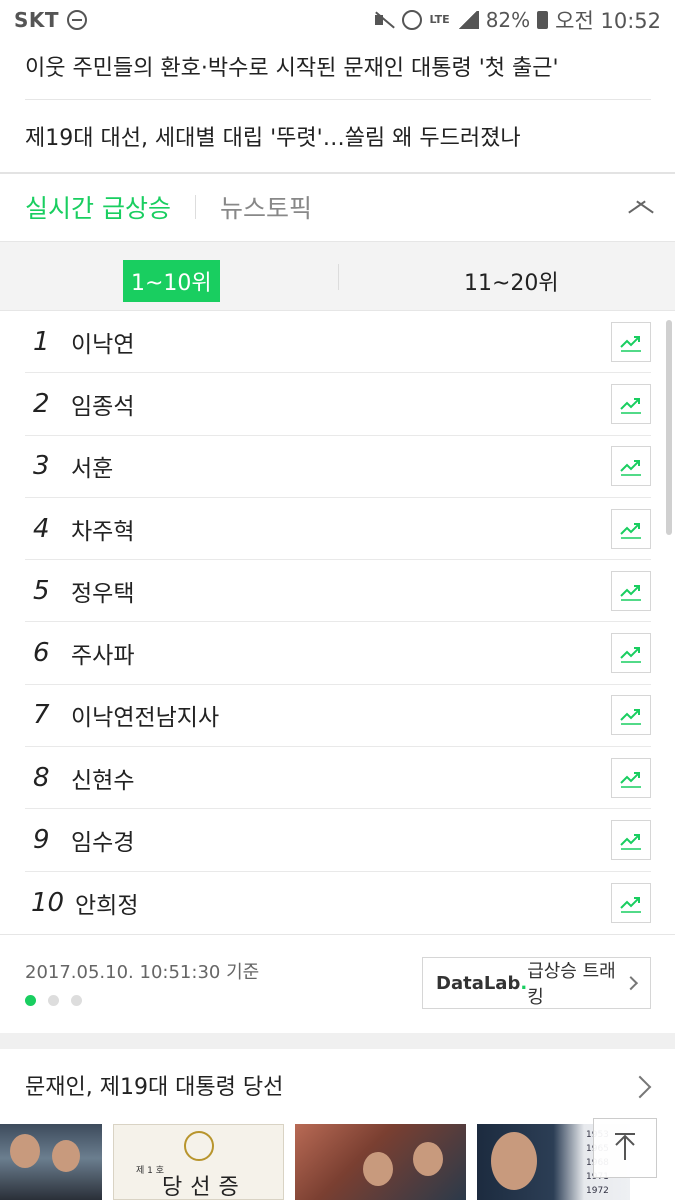 The width and height of the screenshot is (675, 1200). What do you see at coordinates (30, 1000) in the screenshot?
I see `page-dot-active` at bounding box center [30, 1000].